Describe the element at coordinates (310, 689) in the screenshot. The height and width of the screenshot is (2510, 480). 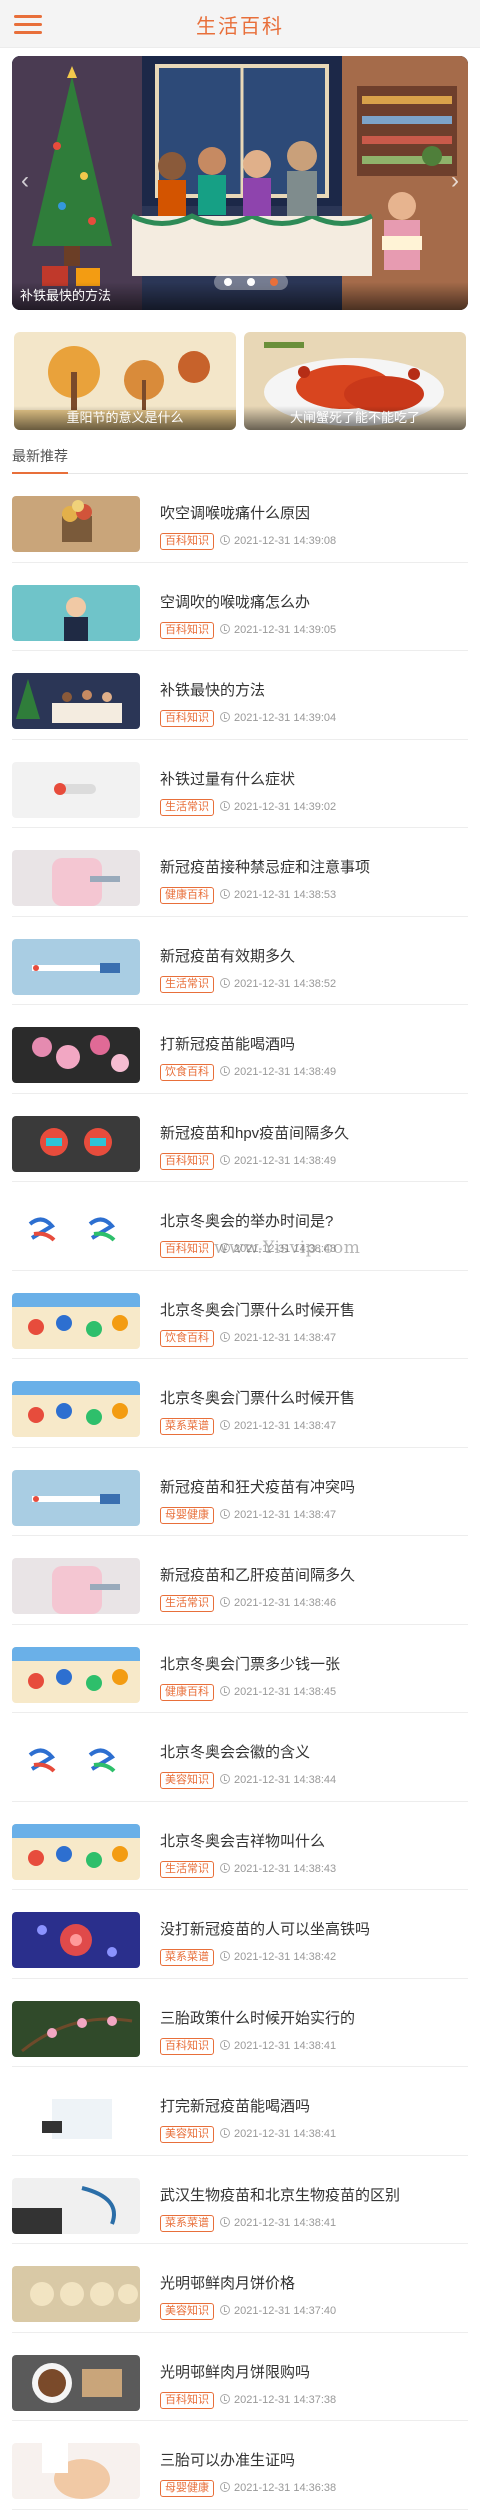
I see `article-title: 补铁最快的方法` at that location.